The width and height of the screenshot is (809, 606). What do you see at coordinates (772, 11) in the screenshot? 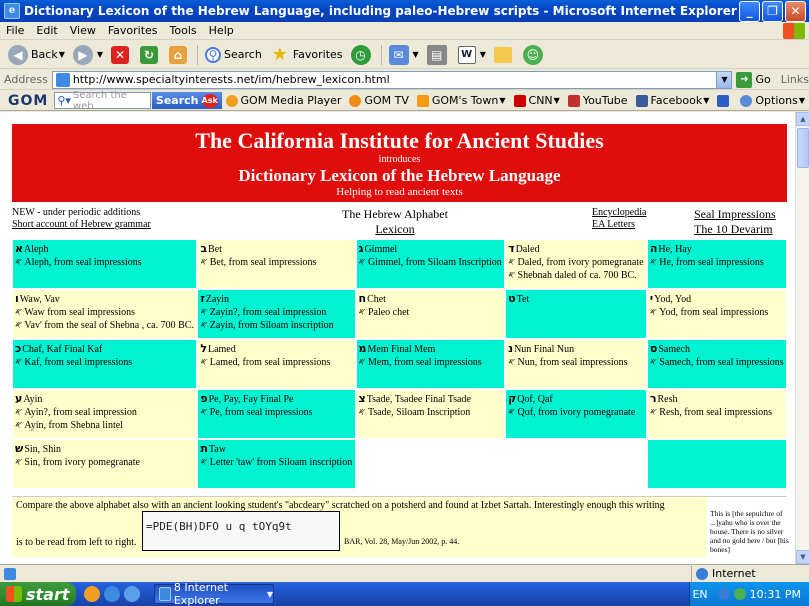
I see `maximize-button: ❐` at bounding box center [772, 11].